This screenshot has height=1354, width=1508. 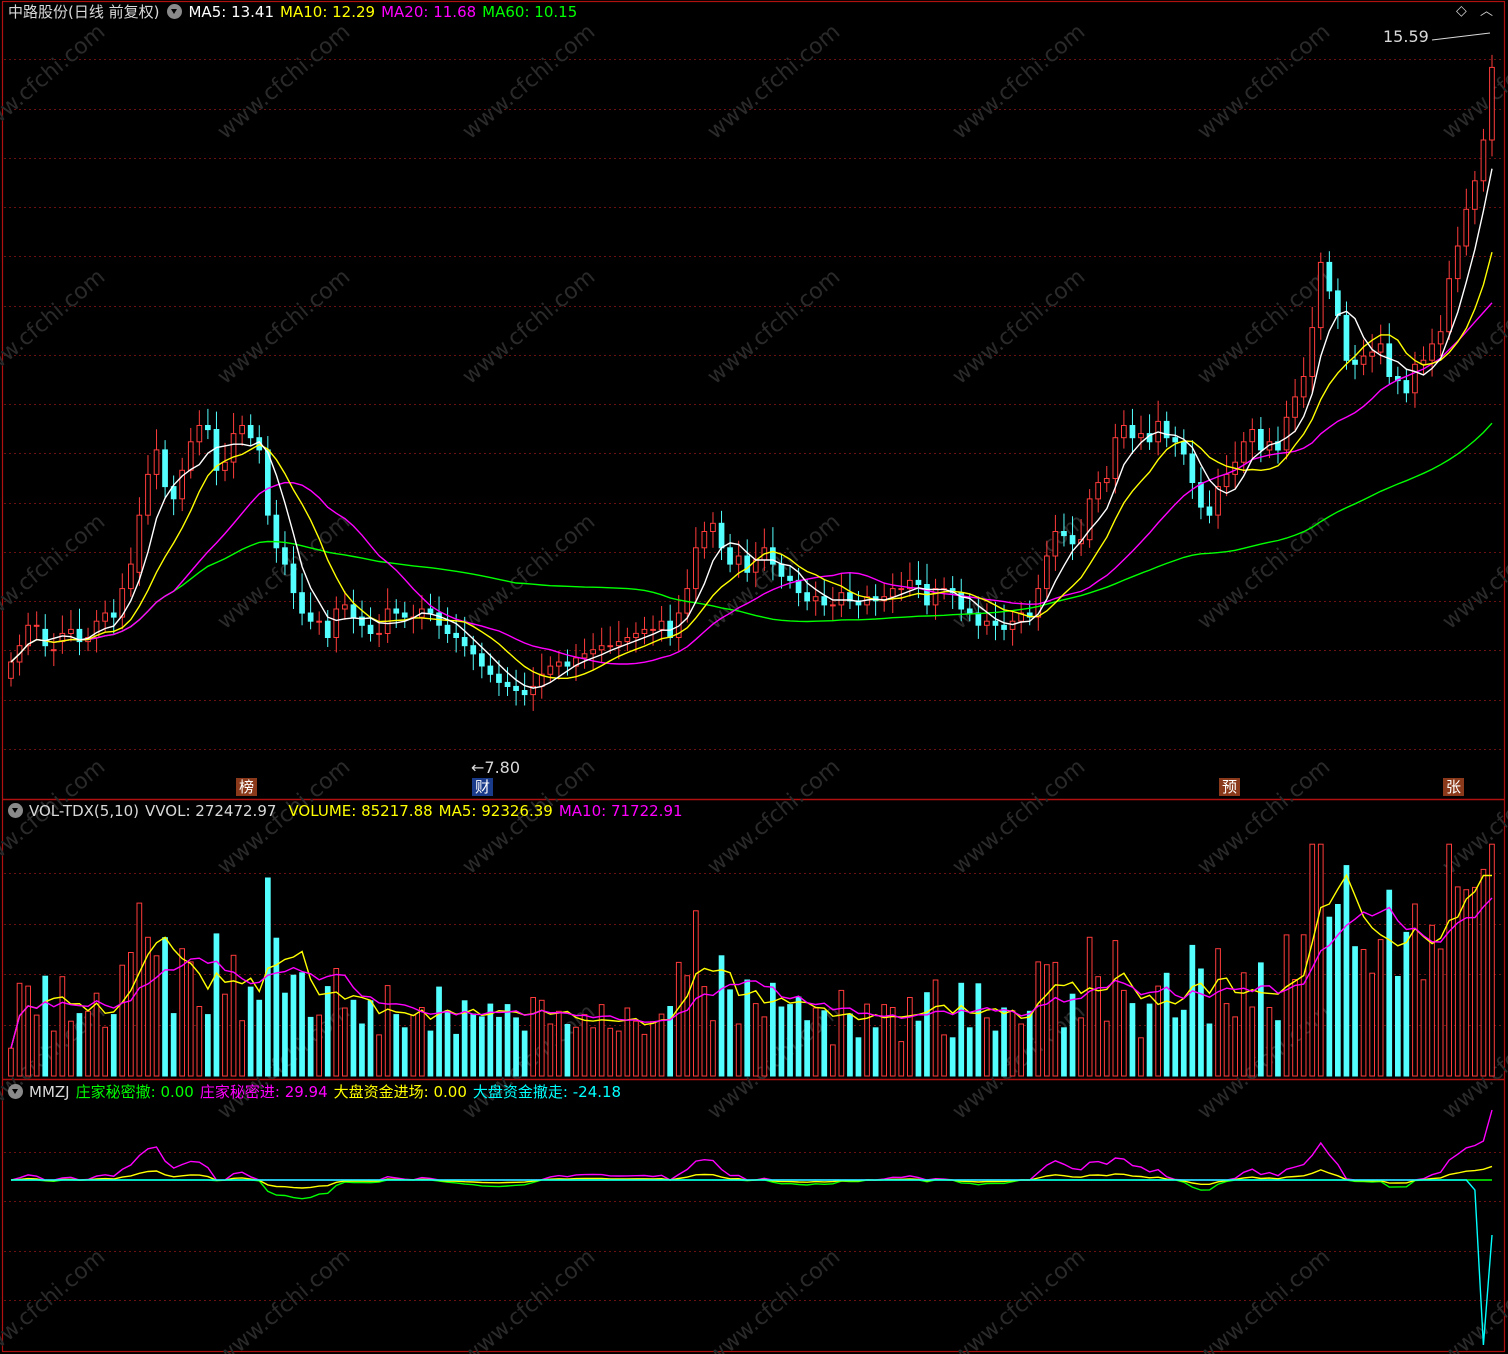 What do you see at coordinates (1454, 787) in the screenshot?
I see `event-tag-zhang: 张` at bounding box center [1454, 787].